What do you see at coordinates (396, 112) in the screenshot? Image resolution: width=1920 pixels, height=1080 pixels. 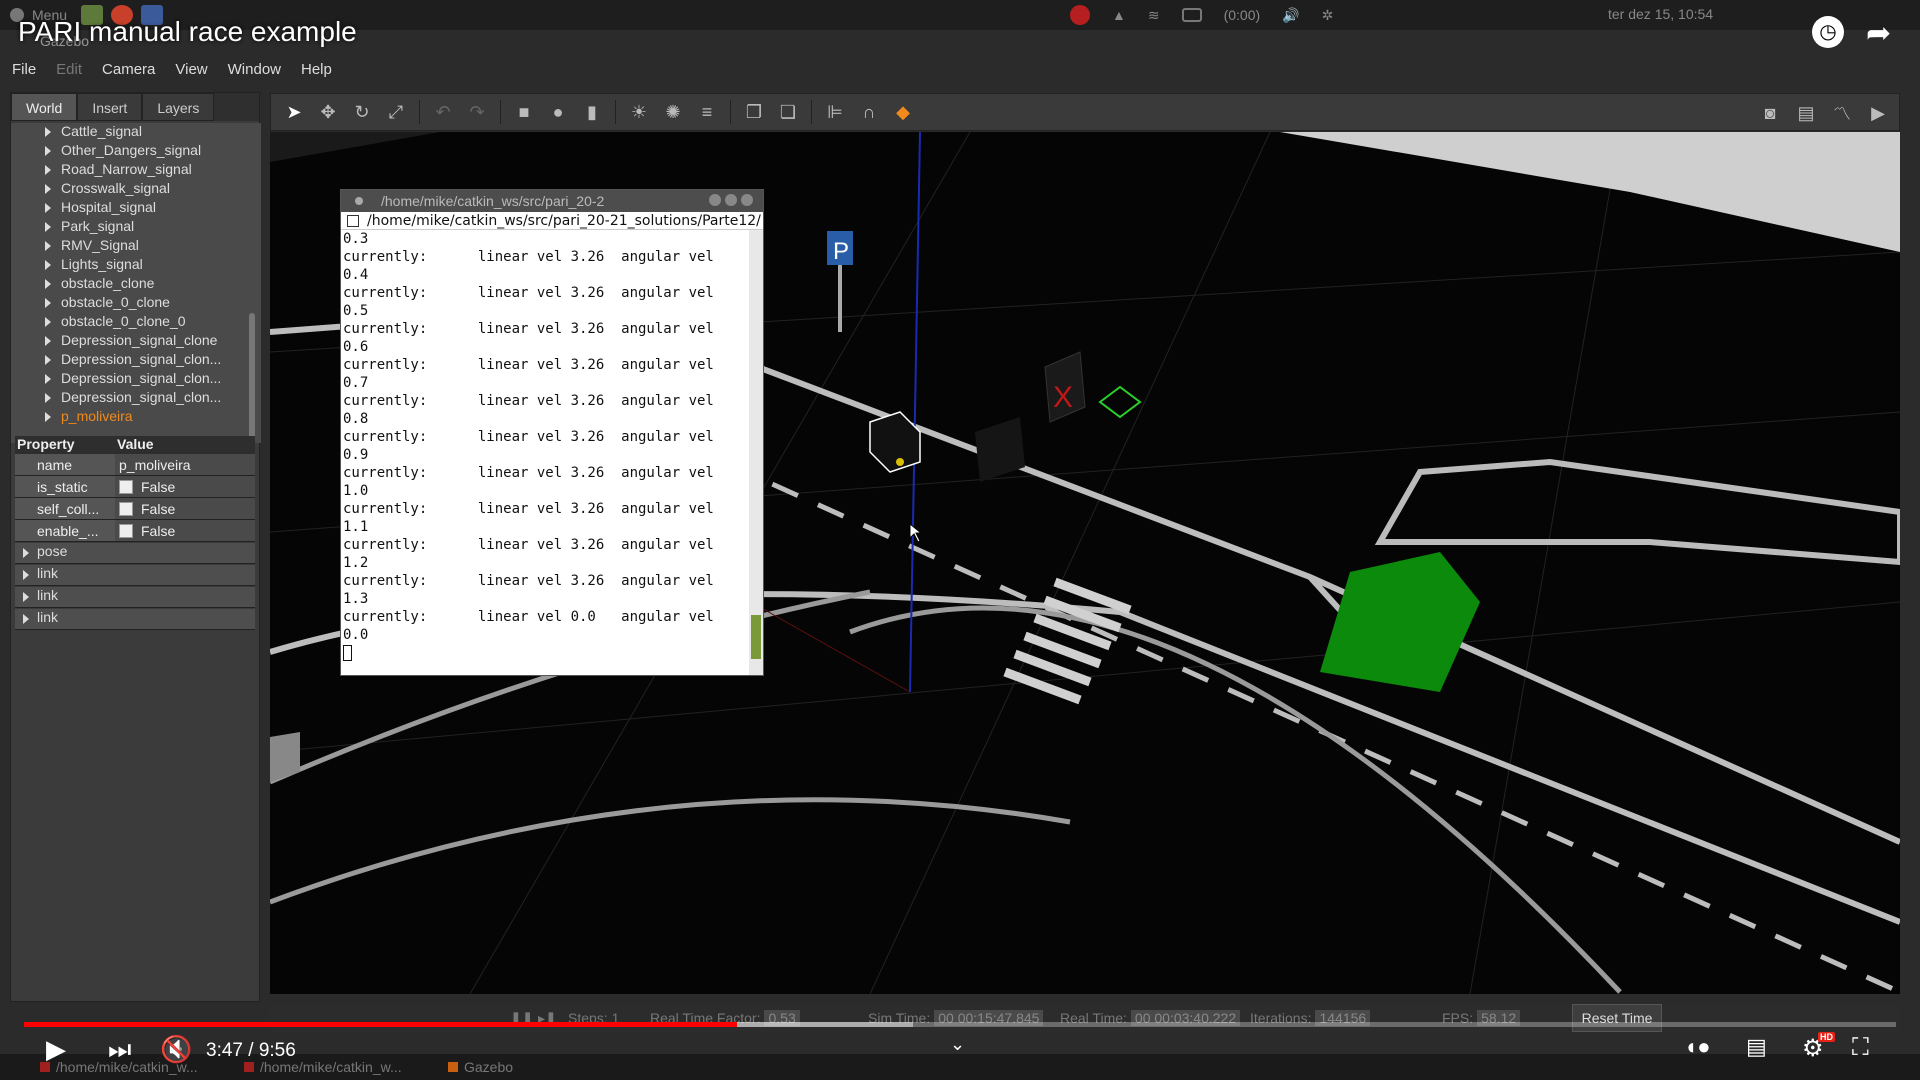 I see `scale-icon: ⤢` at bounding box center [396, 112].